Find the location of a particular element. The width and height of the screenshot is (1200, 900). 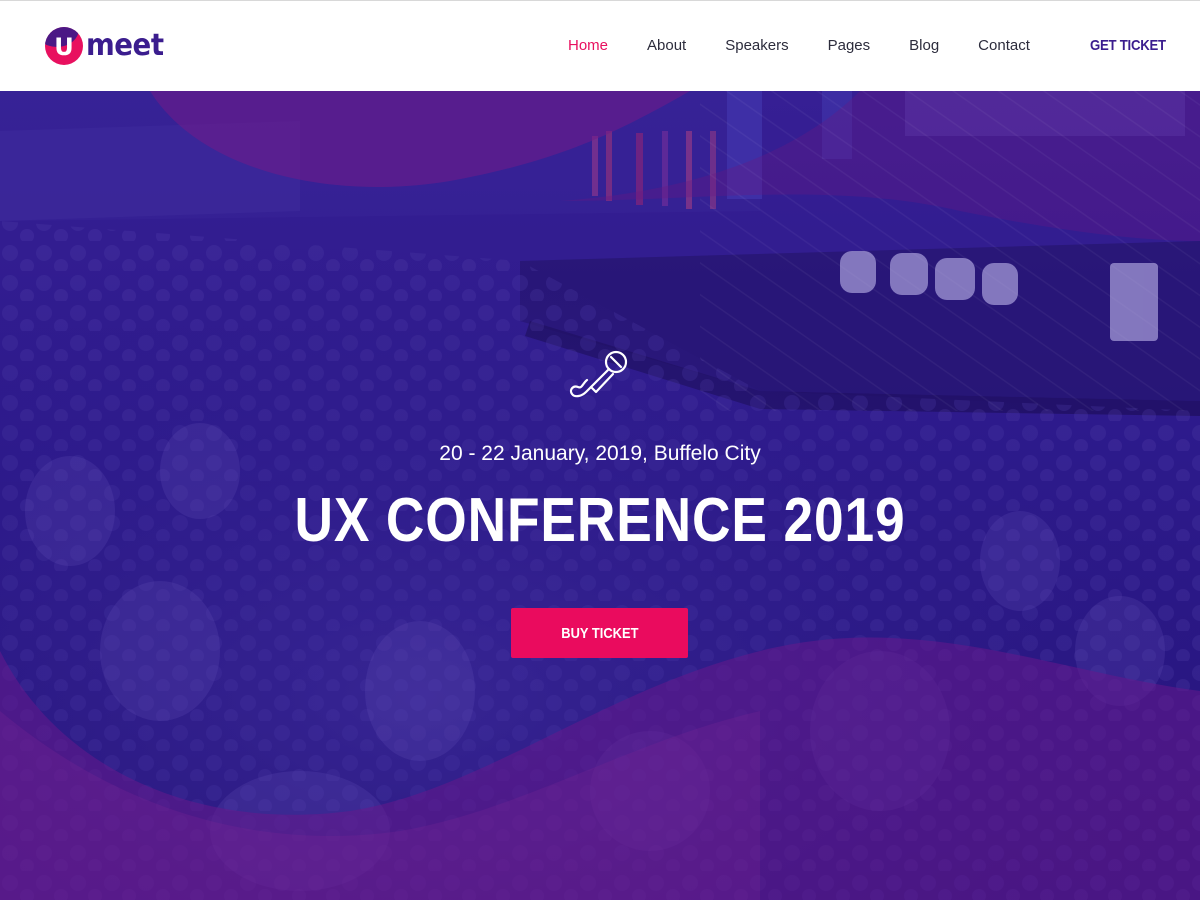

microphone-icon is located at coordinates (598, 374).